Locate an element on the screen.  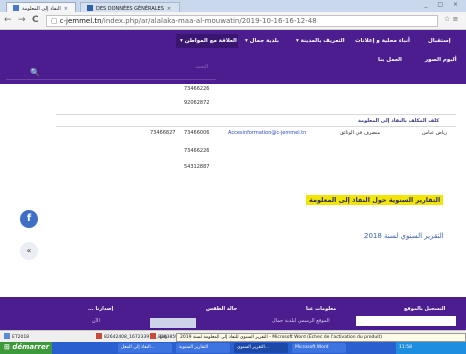
back-button: ← is located at coordinates (8, 20).